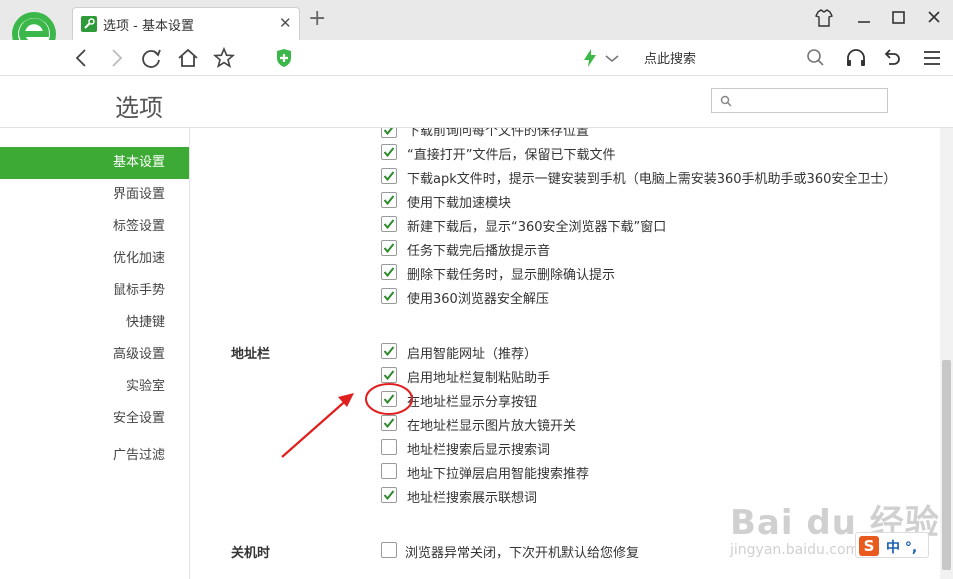 This screenshot has width=953, height=579. Describe the element at coordinates (511, 155) in the screenshot. I see `checkbox-label: “直接打开”文件后，保留已下载文件` at that location.